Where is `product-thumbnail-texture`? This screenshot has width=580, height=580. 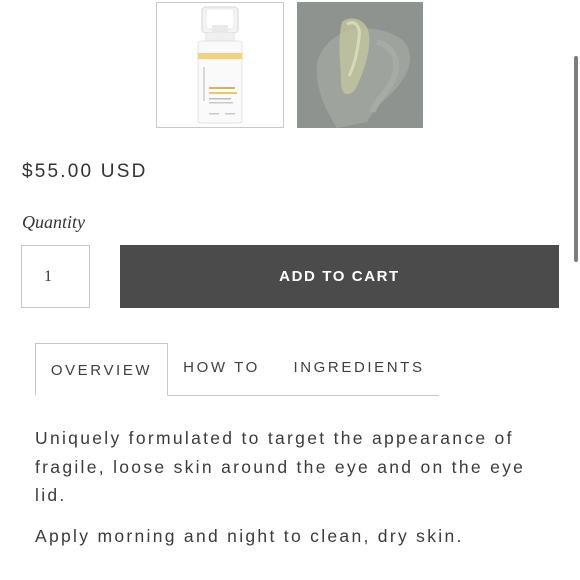
product-thumbnail-texture is located at coordinates (360, 65).